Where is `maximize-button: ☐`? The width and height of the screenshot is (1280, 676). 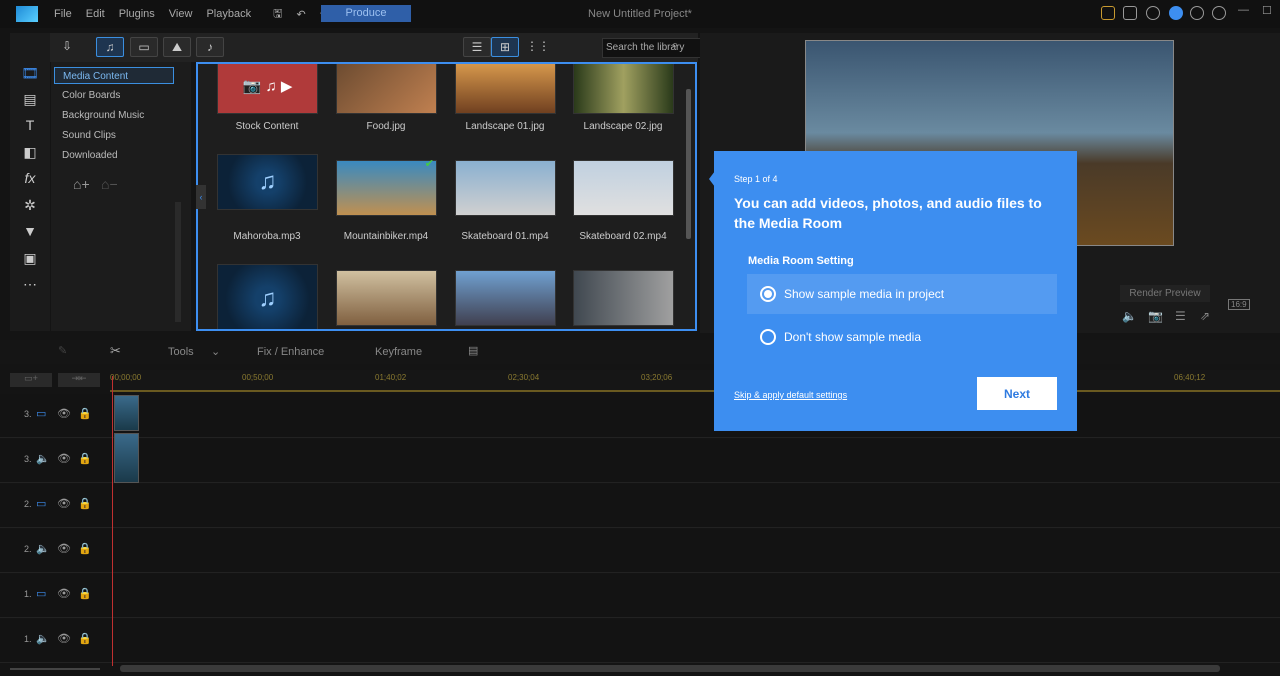 maximize-button: ☐ is located at coordinates (1267, 10).